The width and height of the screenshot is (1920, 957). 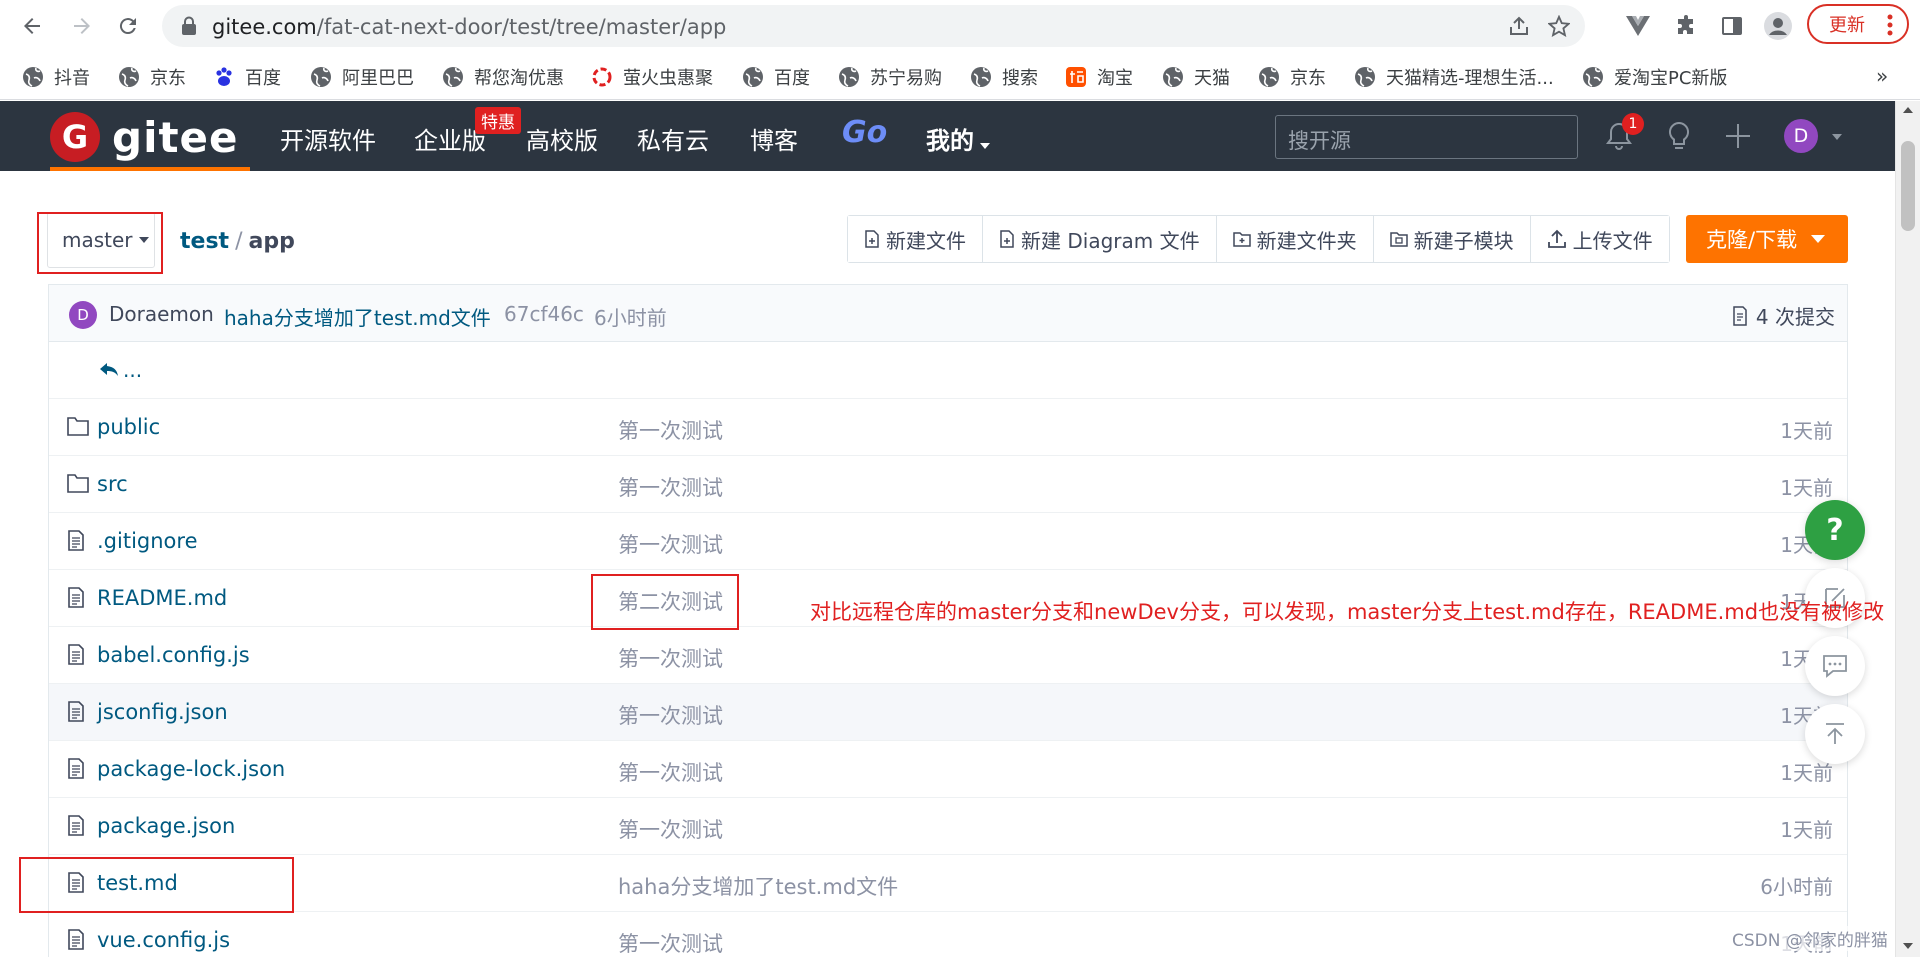 I want to click on bookmark-item: 抖音, so click(x=56, y=77).